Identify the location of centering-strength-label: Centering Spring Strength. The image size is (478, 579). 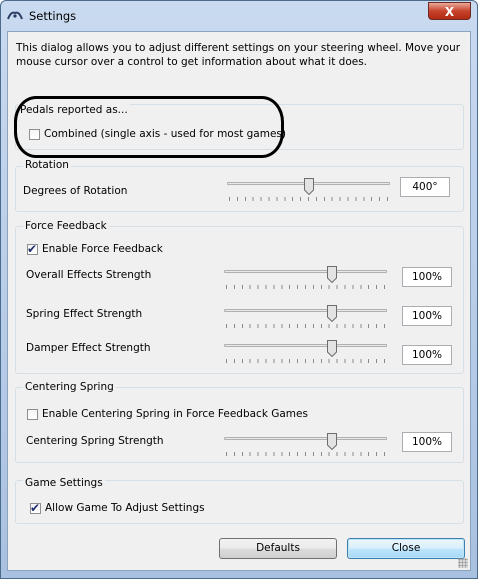
(95, 441).